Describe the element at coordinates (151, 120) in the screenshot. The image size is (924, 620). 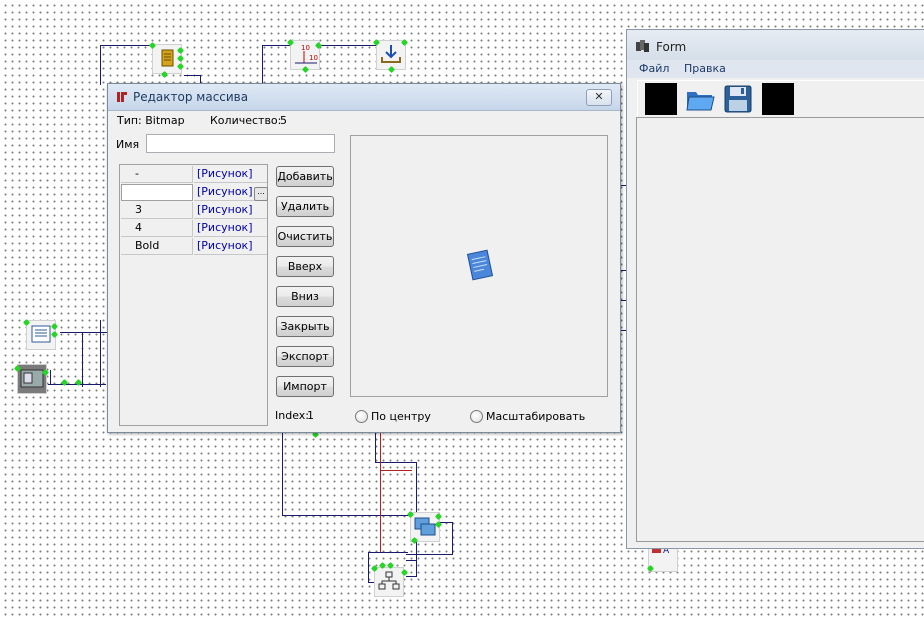
I see `type-label: Тип: Bitmap` at that location.